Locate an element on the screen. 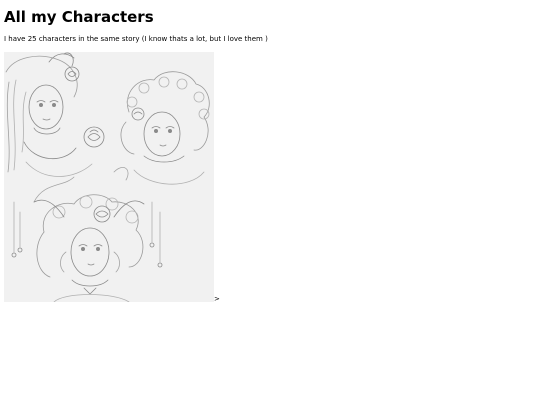  trailing-text: > is located at coordinates (217, 299).